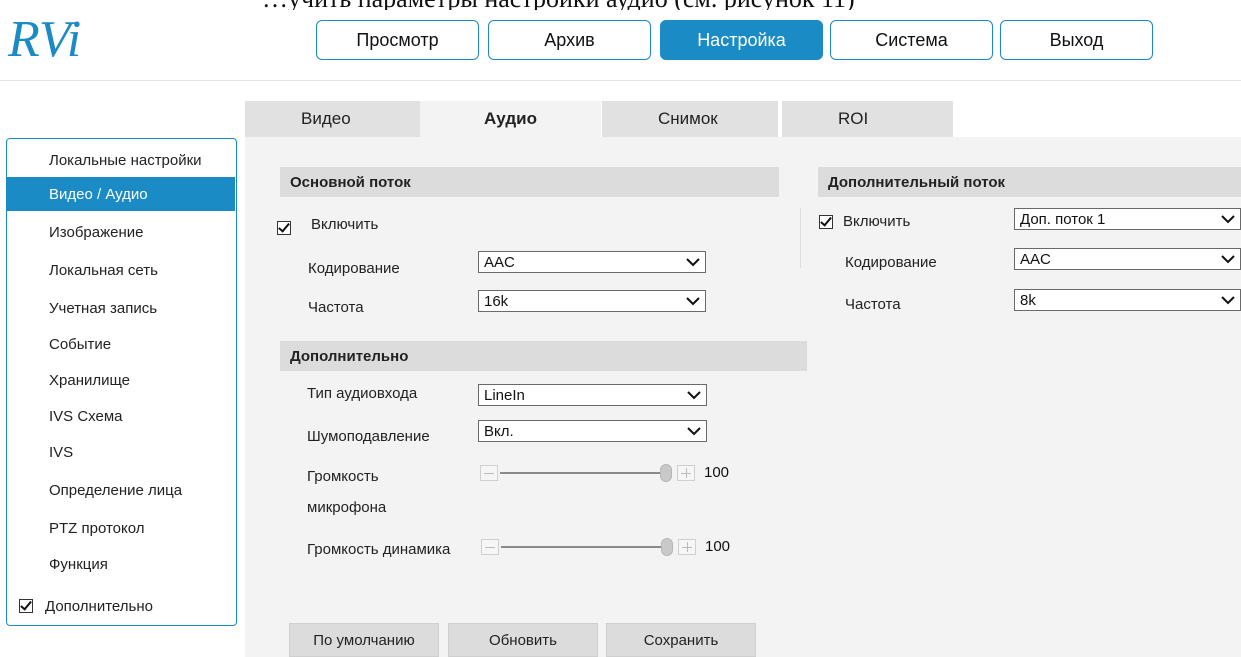 The image size is (1241, 657). What do you see at coordinates (121, 564) in the screenshot?
I see `sidebar-item-function: Функция` at bounding box center [121, 564].